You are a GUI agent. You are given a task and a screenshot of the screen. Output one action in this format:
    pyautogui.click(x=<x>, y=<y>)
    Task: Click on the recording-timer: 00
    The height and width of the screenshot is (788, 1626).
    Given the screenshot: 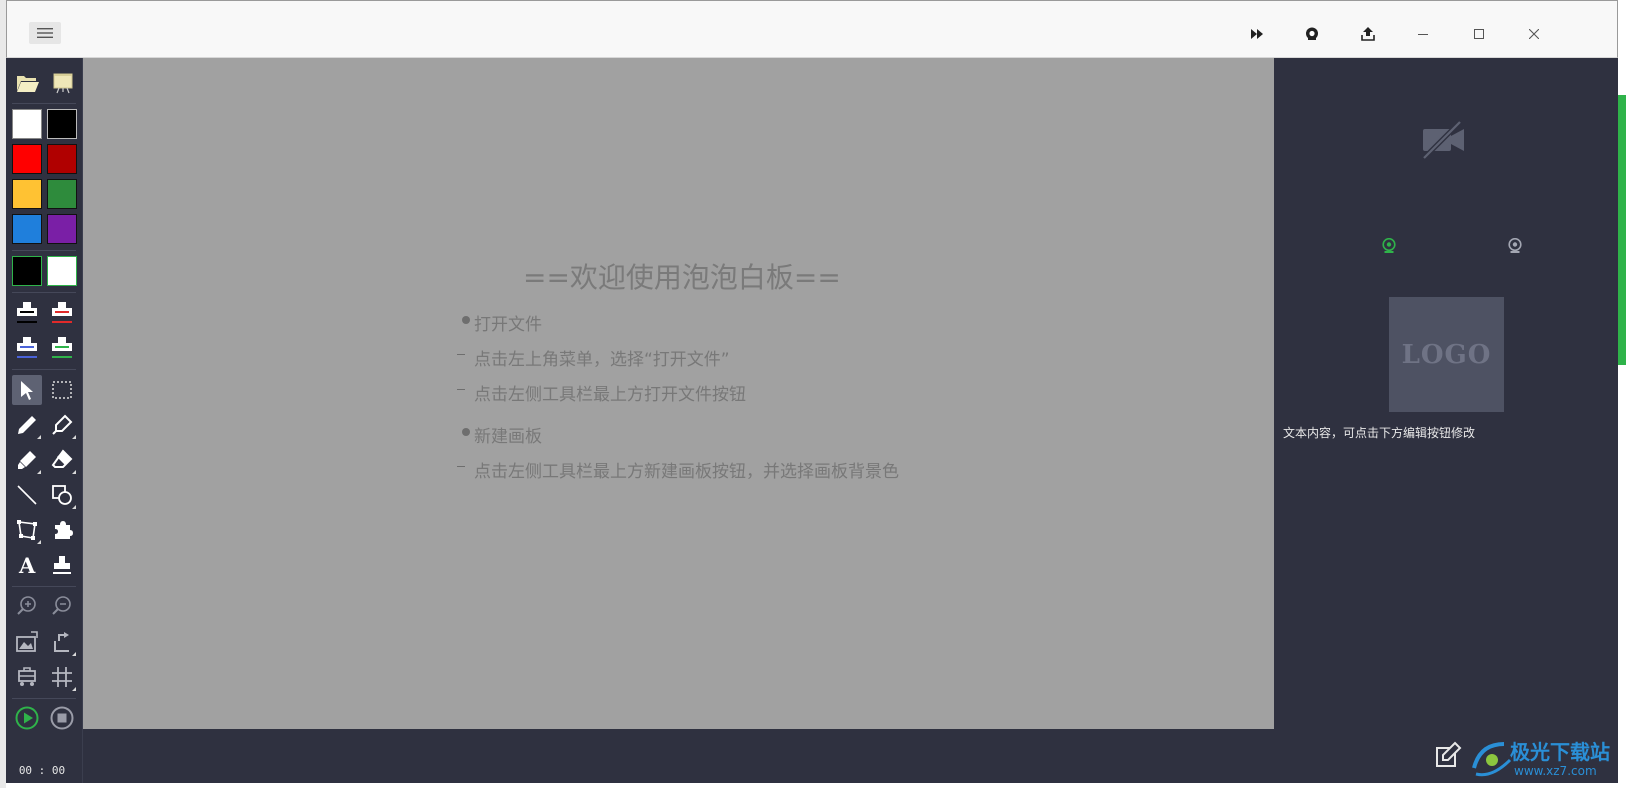 What is the action you would take?
    pyautogui.click(x=42, y=770)
    